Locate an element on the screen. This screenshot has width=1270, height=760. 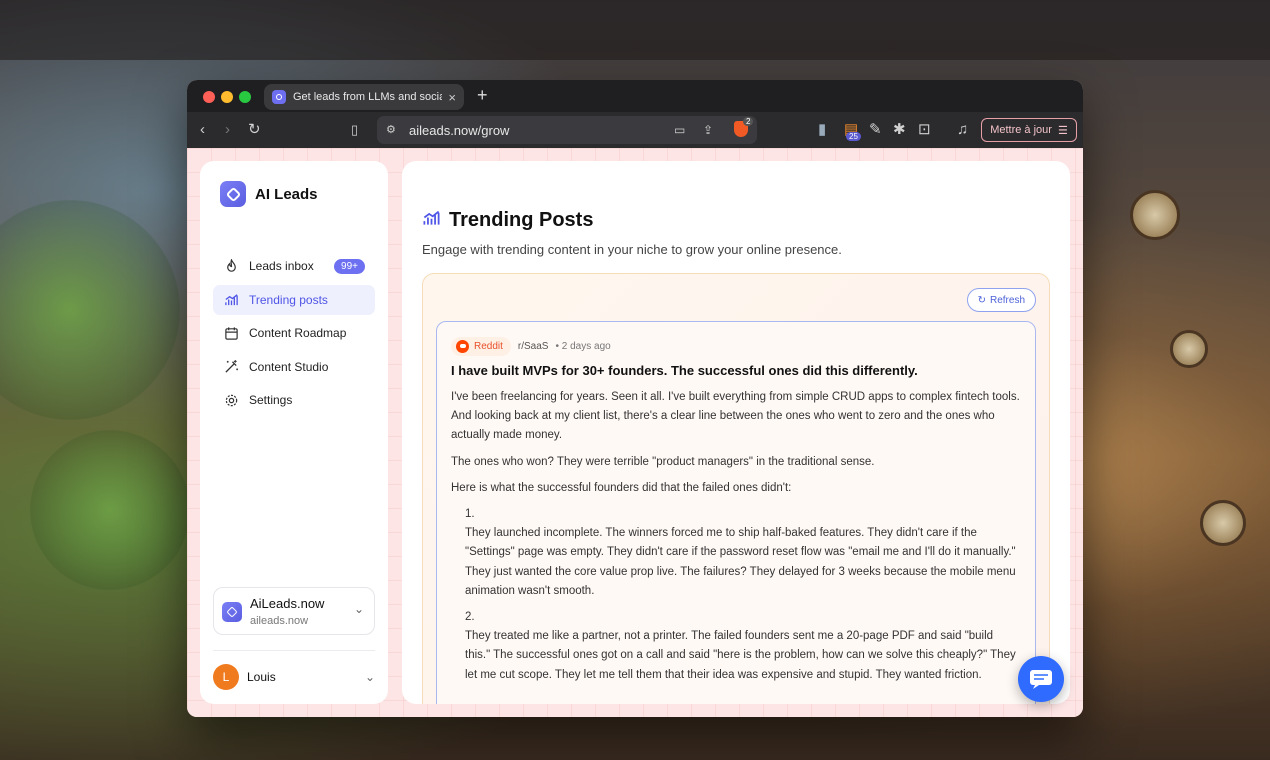
post-meta: Reddit r/SaaS • 2 days ago is located at coordinates (736, 346).